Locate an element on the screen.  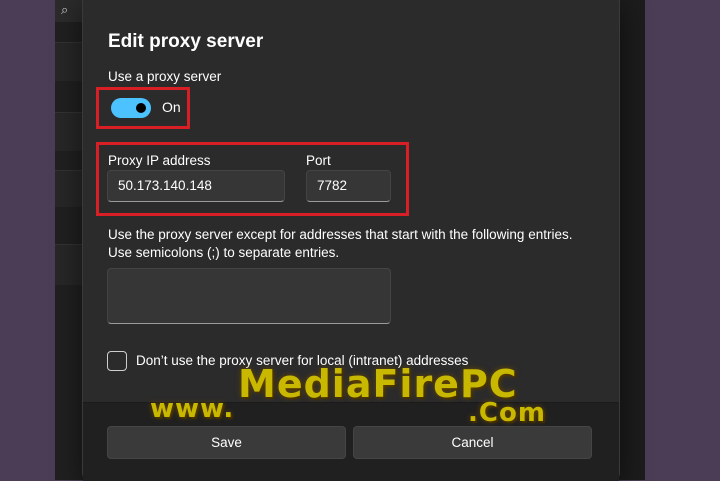
background-search-box: ⌕ is located at coordinates (70, 11).